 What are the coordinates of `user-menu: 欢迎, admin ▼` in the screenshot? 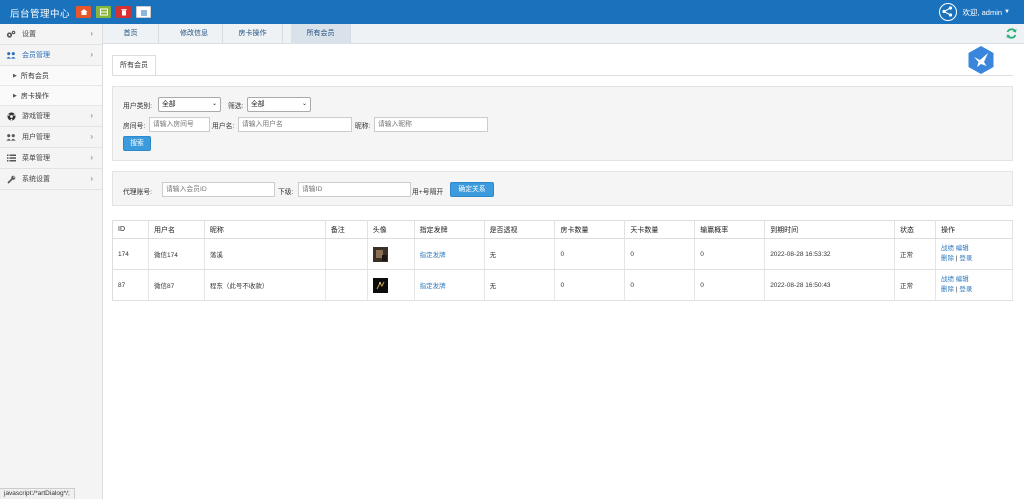 It's located at (974, 12).